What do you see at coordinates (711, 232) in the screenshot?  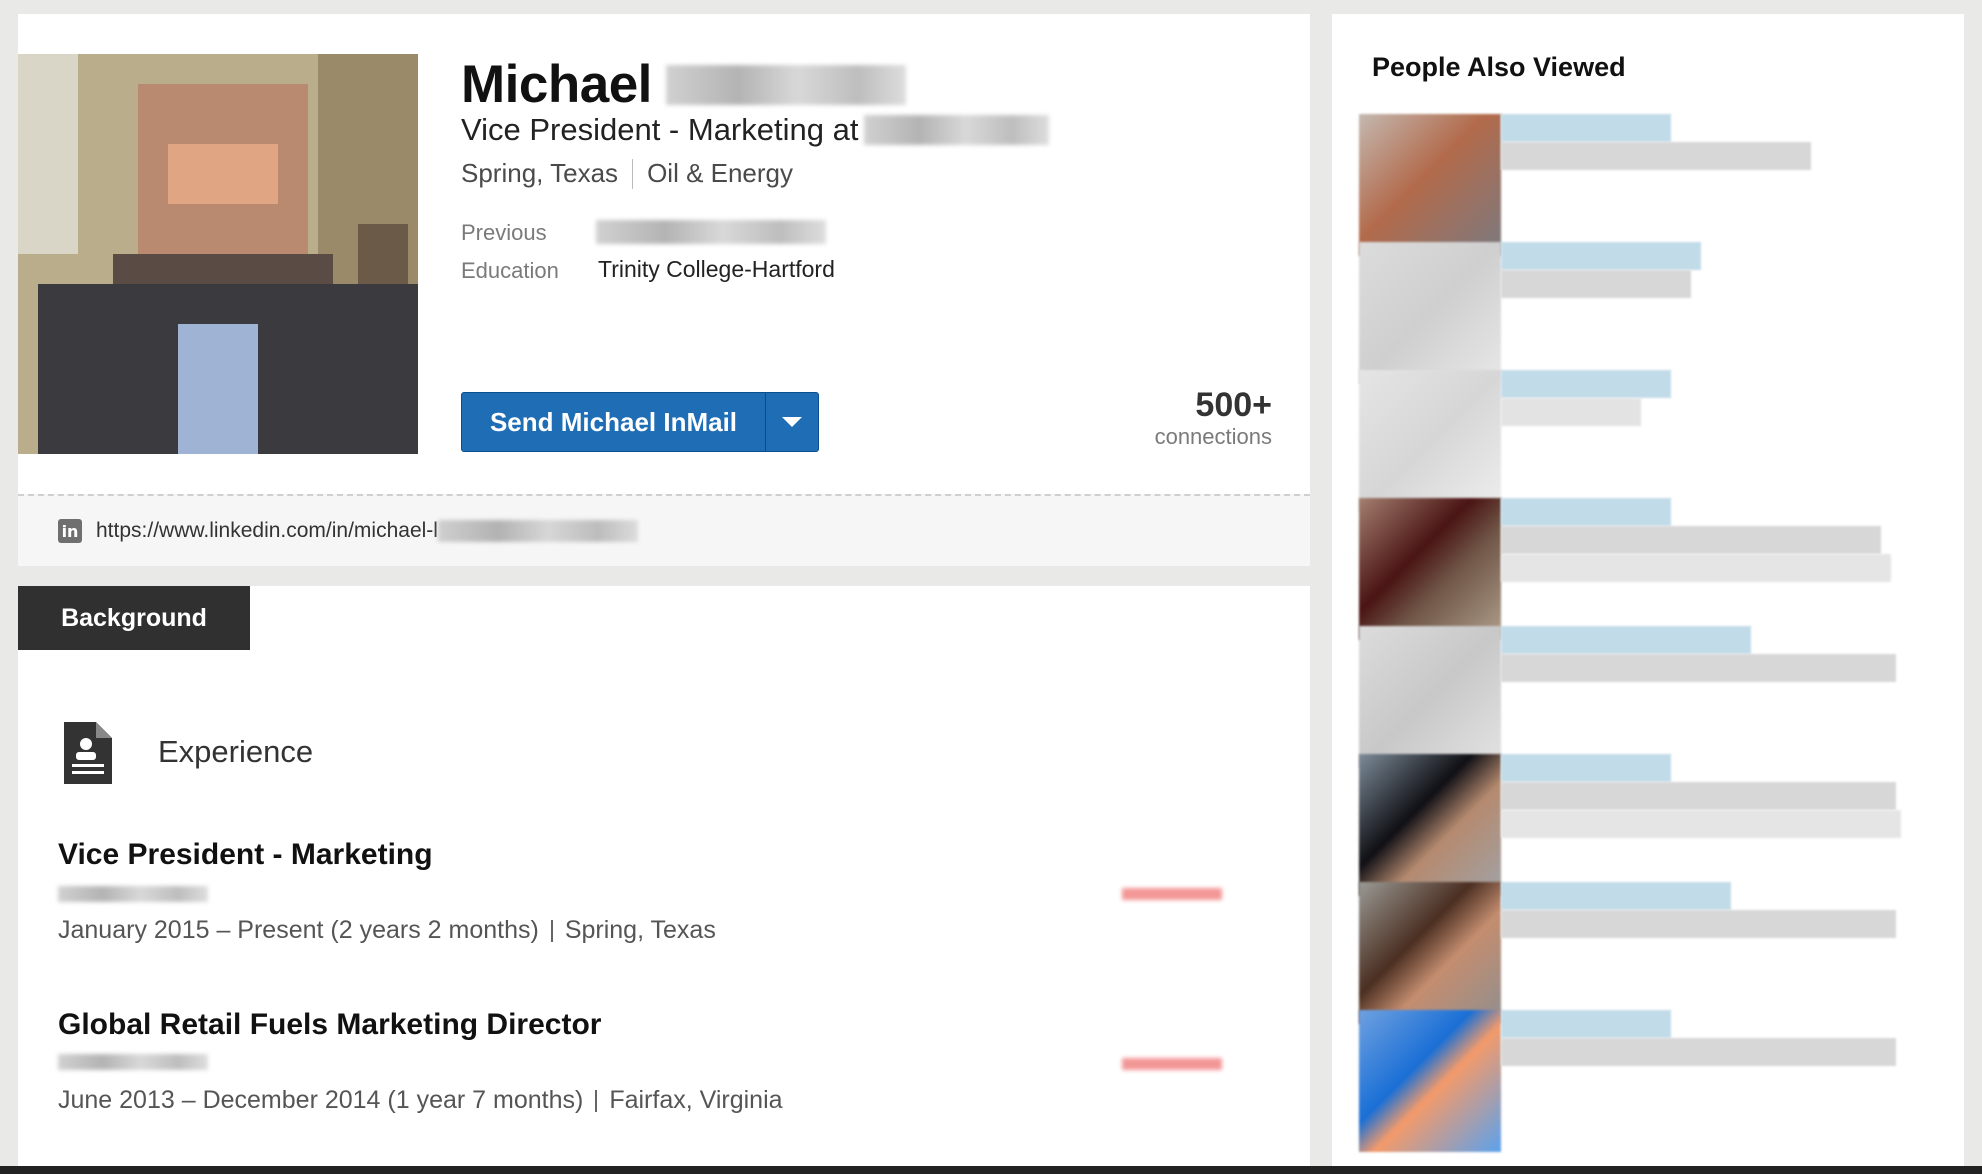 I see `redacted-previous` at bounding box center [711, 232].